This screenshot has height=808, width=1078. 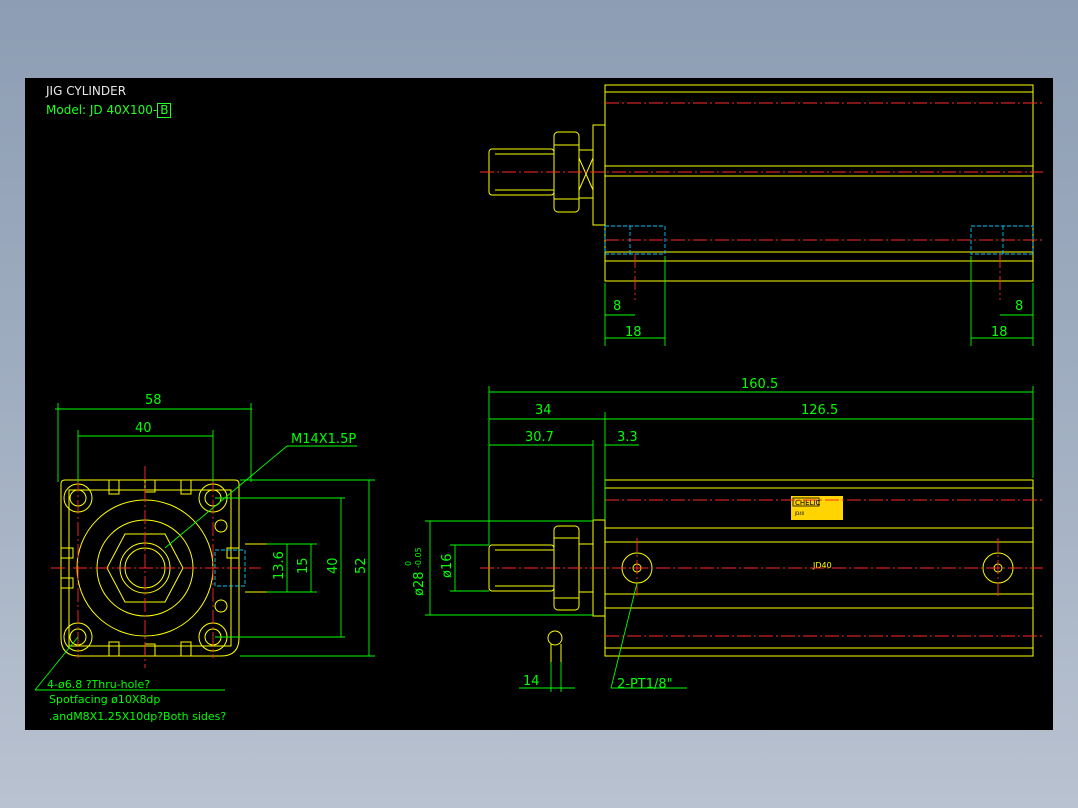 I want to click on dim-side-3-3: 3.3, so click(x=627, y=437).